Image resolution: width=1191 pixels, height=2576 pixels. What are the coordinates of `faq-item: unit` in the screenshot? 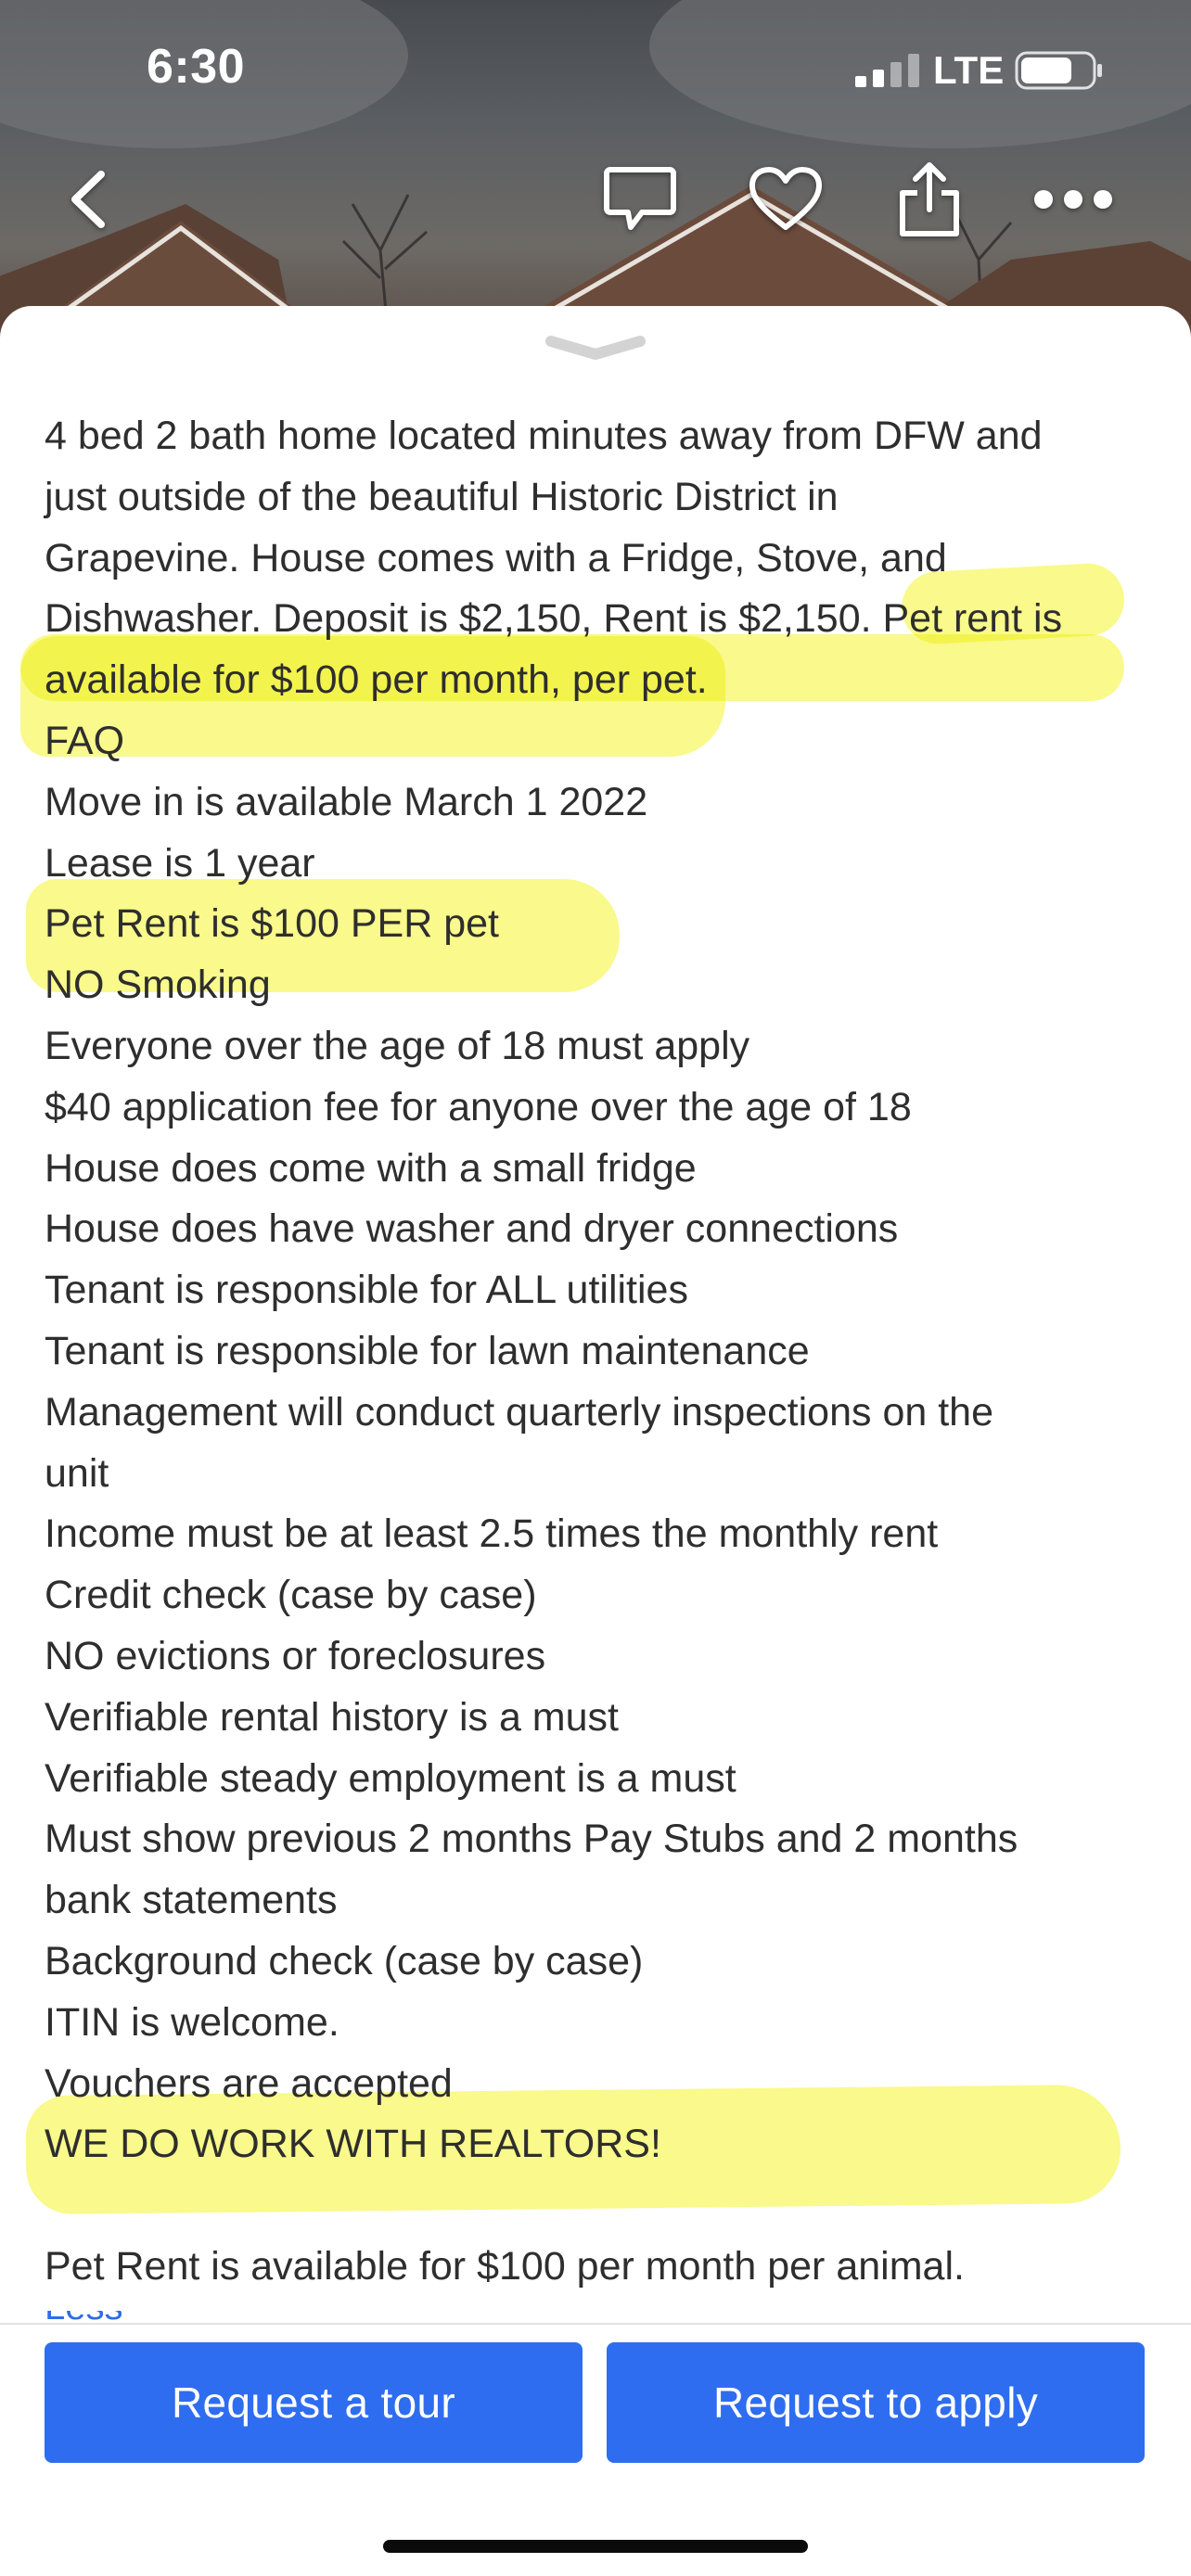 It's located at (77, 1473).